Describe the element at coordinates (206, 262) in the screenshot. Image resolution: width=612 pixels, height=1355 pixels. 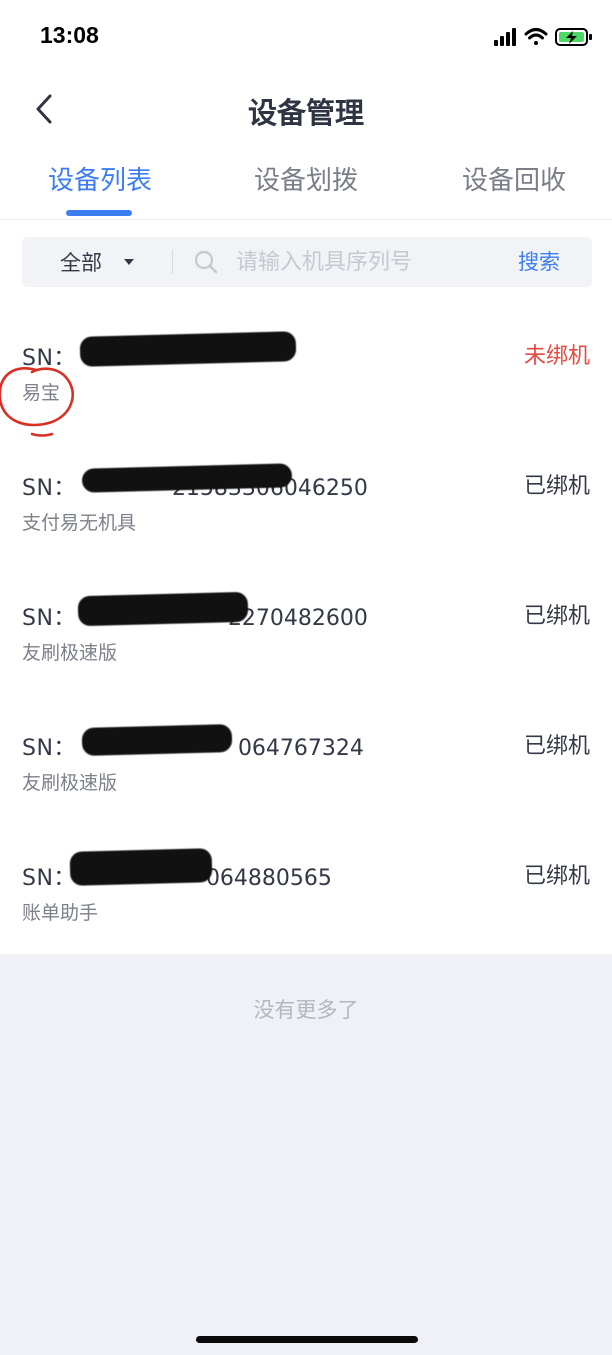
I see `search-icon` at that location.